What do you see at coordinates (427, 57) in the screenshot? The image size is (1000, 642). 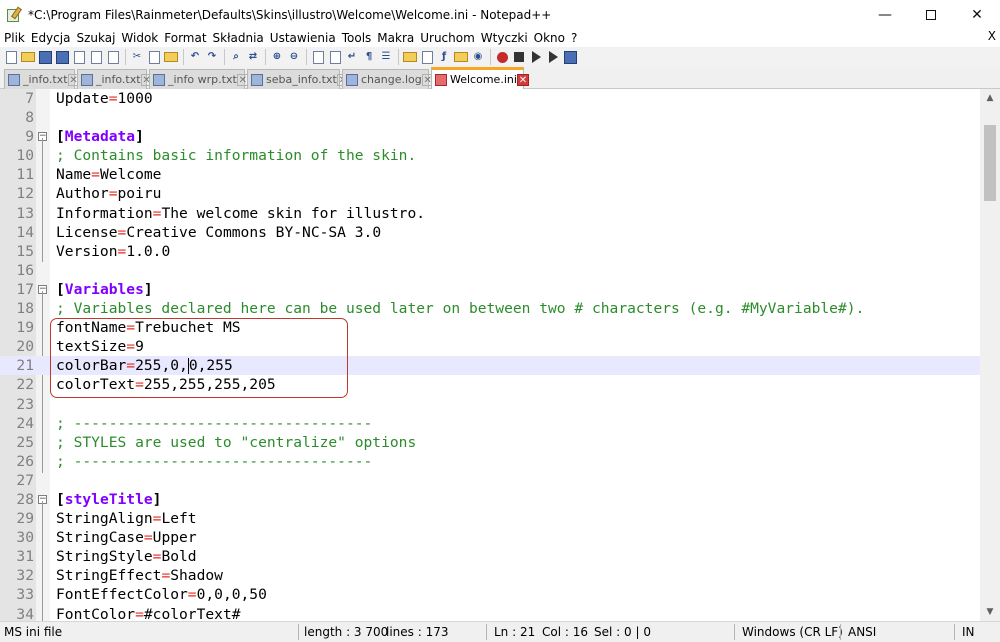 I see `doc-map-icon` at bounding box center [427, 57].